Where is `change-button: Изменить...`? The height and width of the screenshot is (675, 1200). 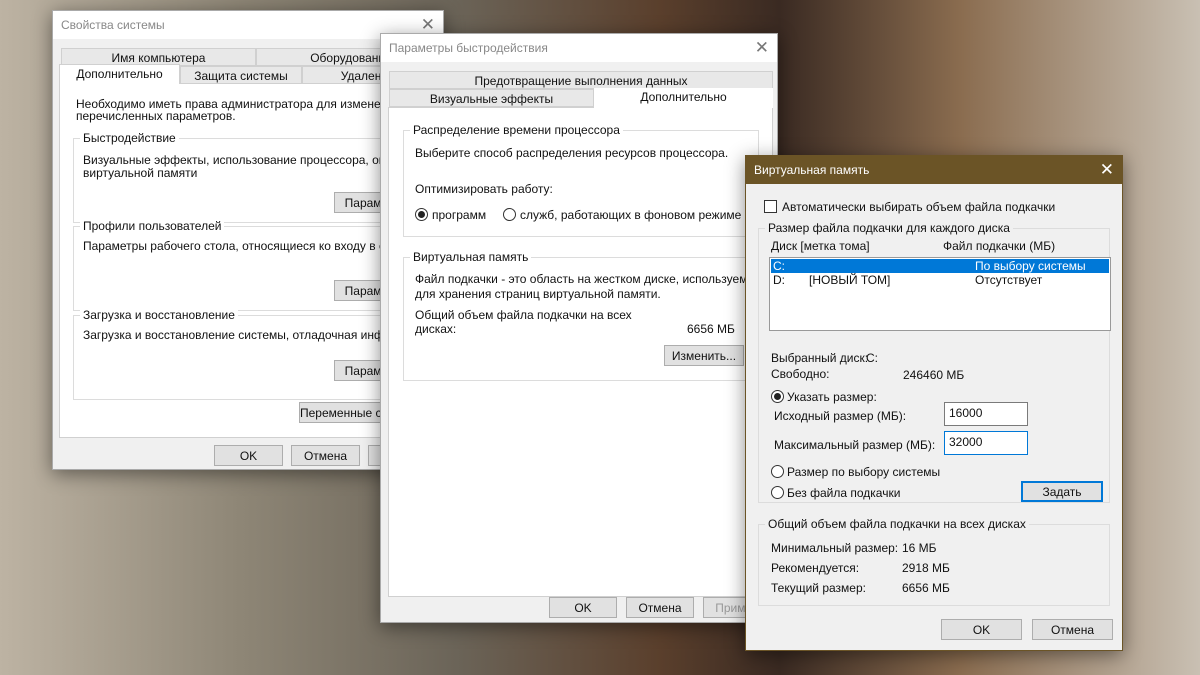 change-button: Изменить... is located at coordinates (704, 355).